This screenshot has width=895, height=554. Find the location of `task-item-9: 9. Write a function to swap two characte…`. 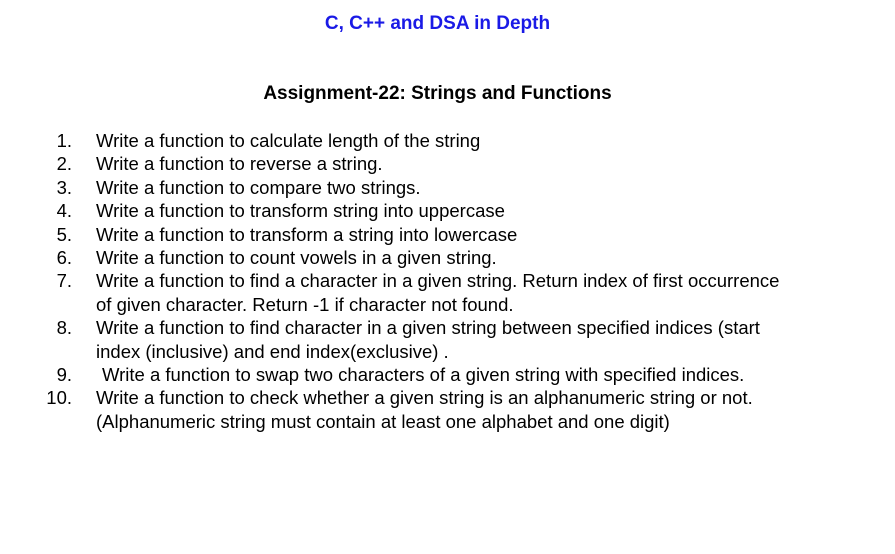

task-item-9: 9. Write a function to swap two characte… is located at coordinates (440, 374).